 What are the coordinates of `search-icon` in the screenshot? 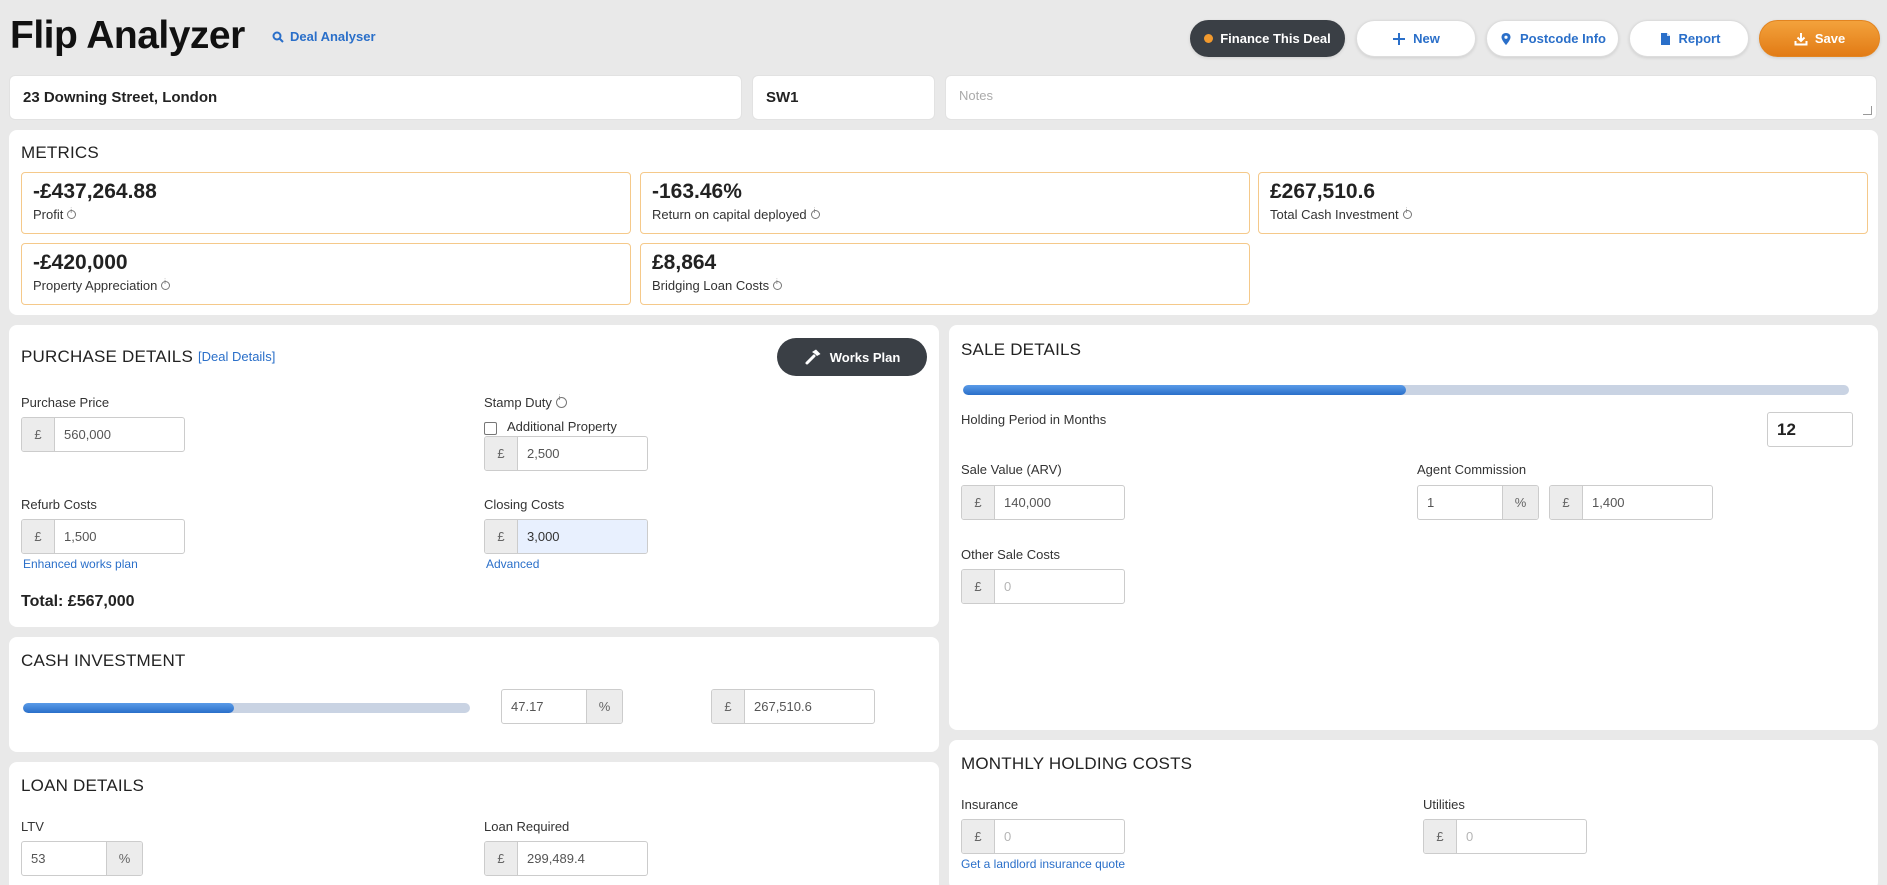 It's located at (278, 37).